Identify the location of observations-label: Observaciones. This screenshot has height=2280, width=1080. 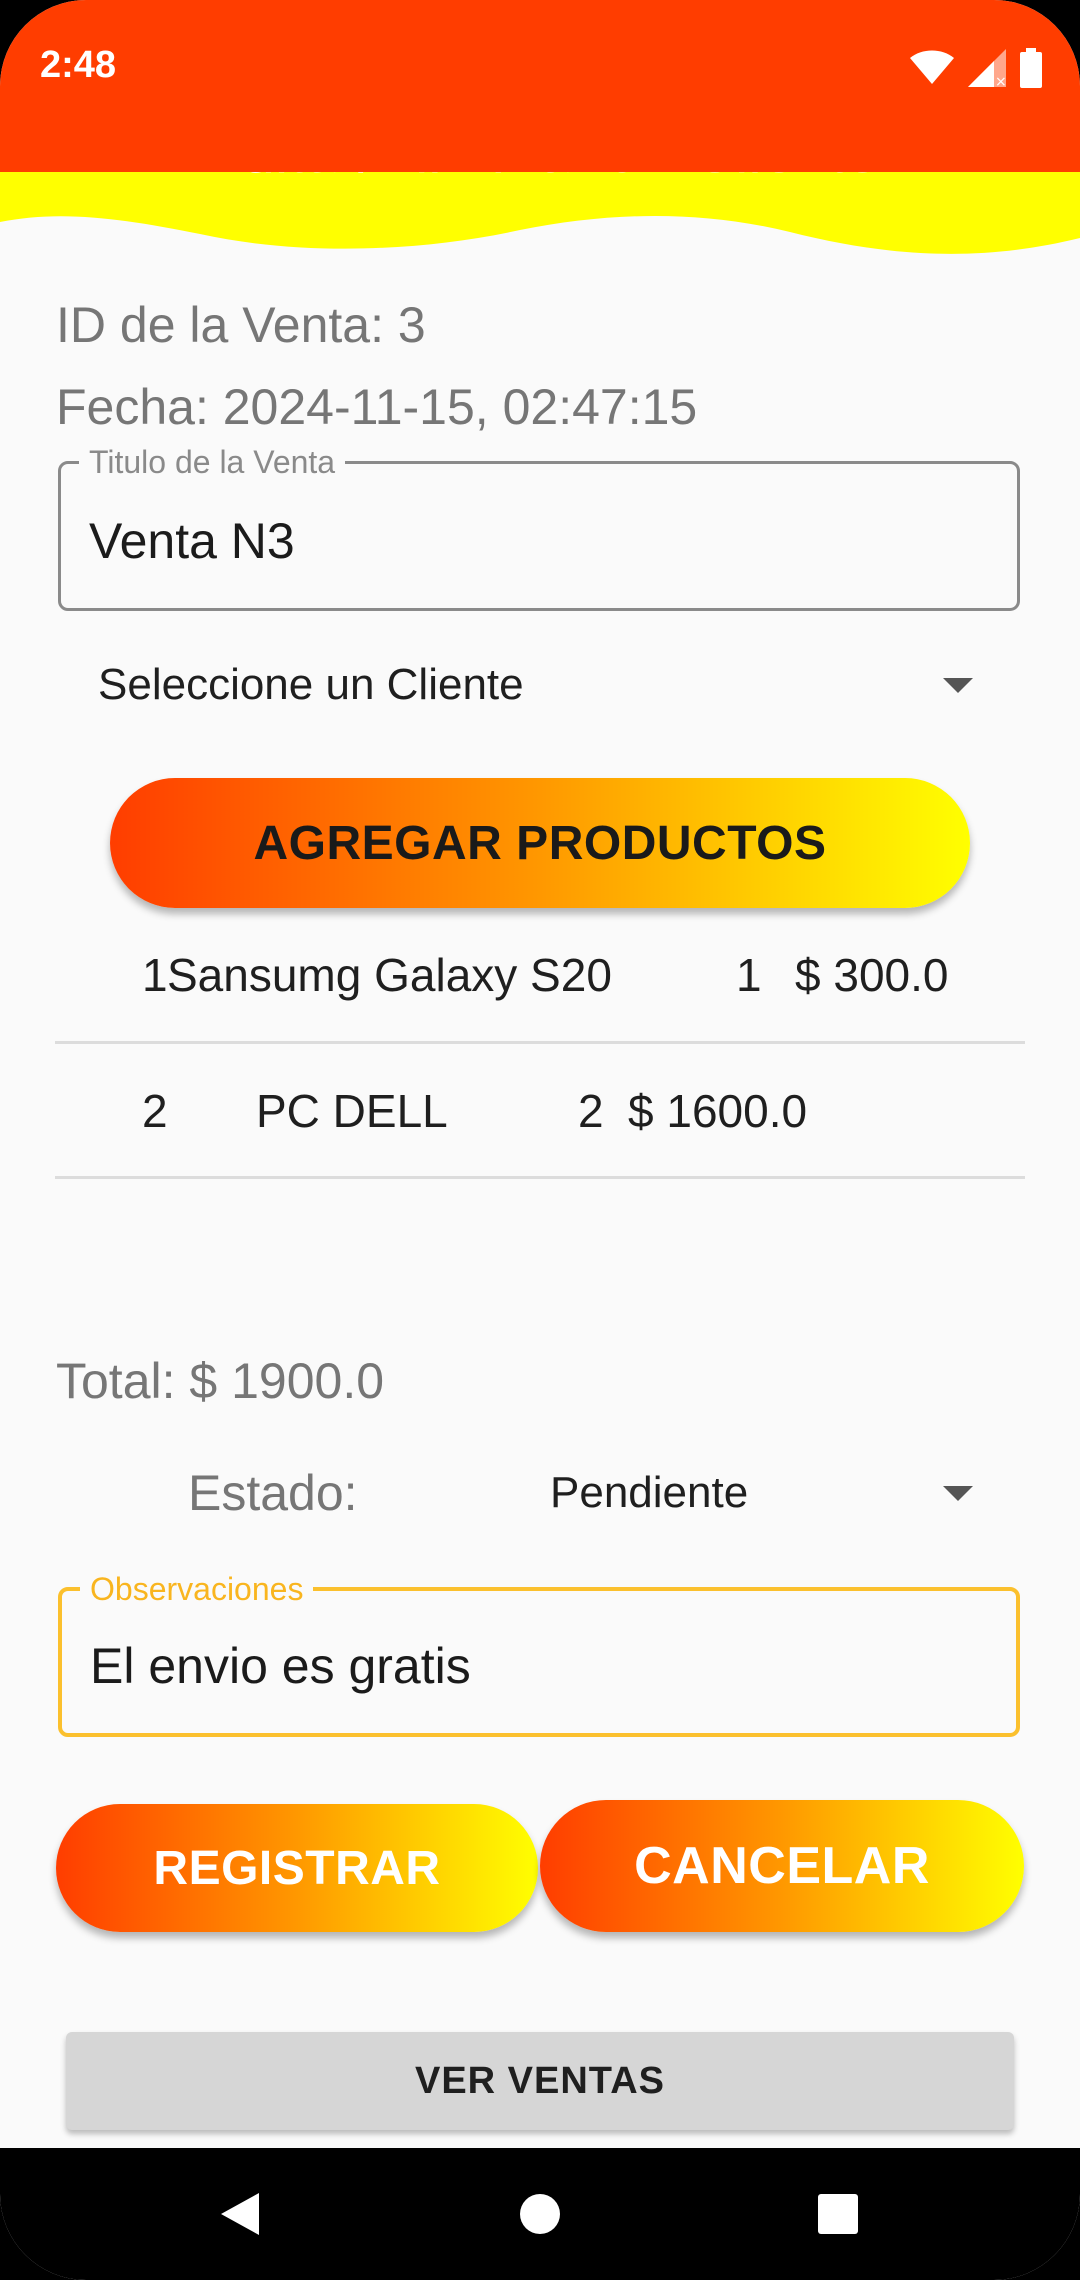
(197, 1589).